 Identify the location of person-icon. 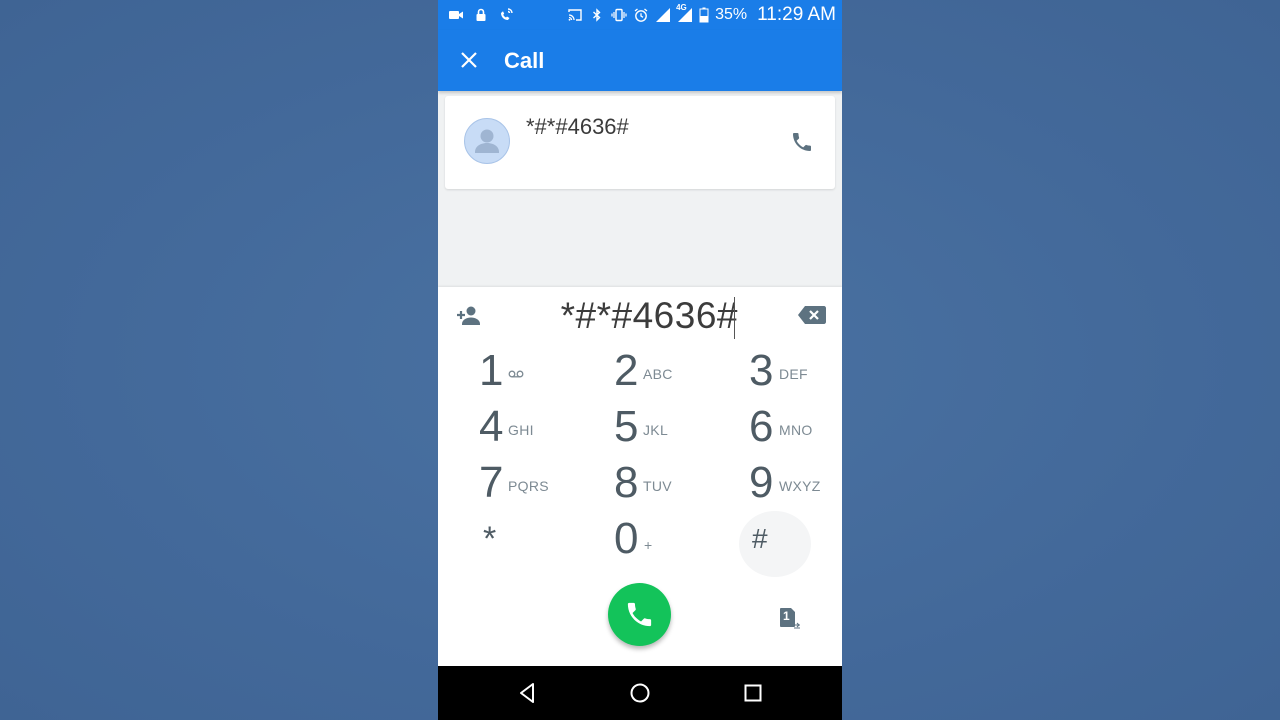
(487, 141).